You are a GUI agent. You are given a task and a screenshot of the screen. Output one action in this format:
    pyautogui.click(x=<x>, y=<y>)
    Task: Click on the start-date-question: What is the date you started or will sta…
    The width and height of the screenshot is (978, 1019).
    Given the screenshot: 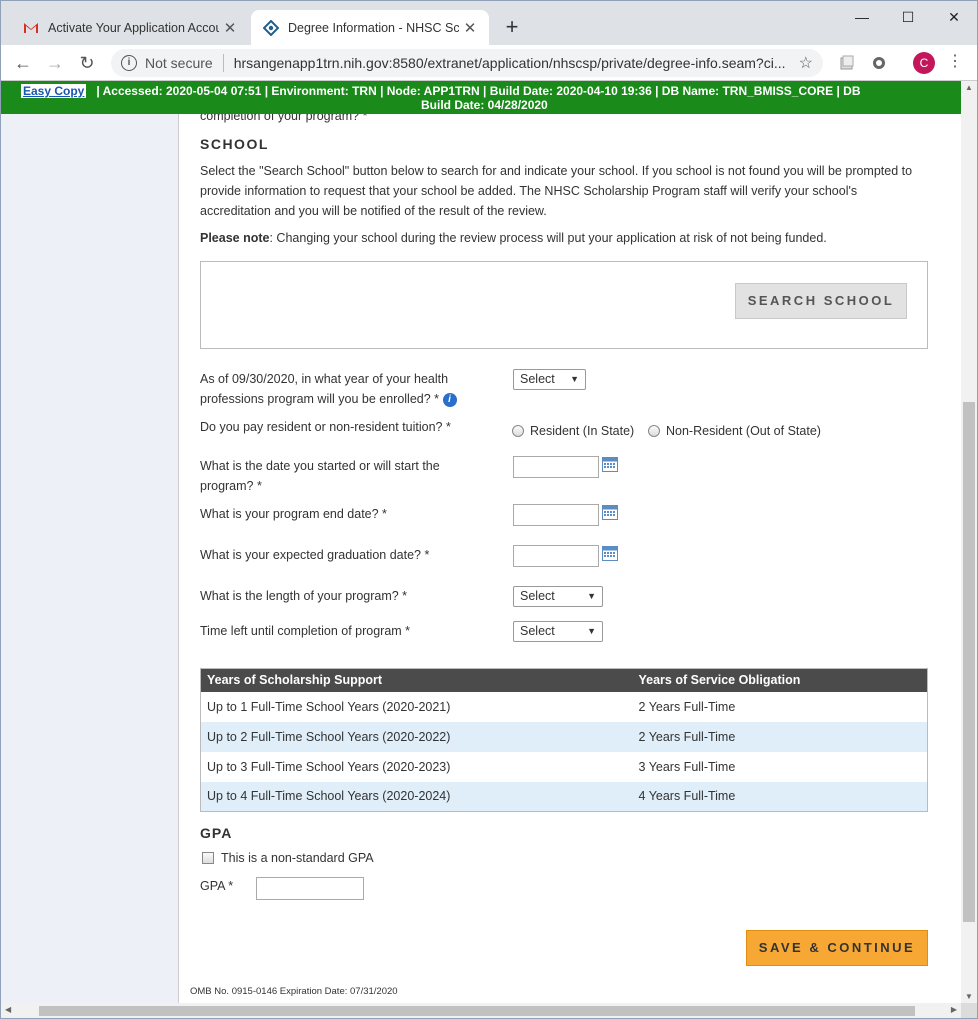 What is the action you would take?
    pyautogui.click(x=320, y=476)
    